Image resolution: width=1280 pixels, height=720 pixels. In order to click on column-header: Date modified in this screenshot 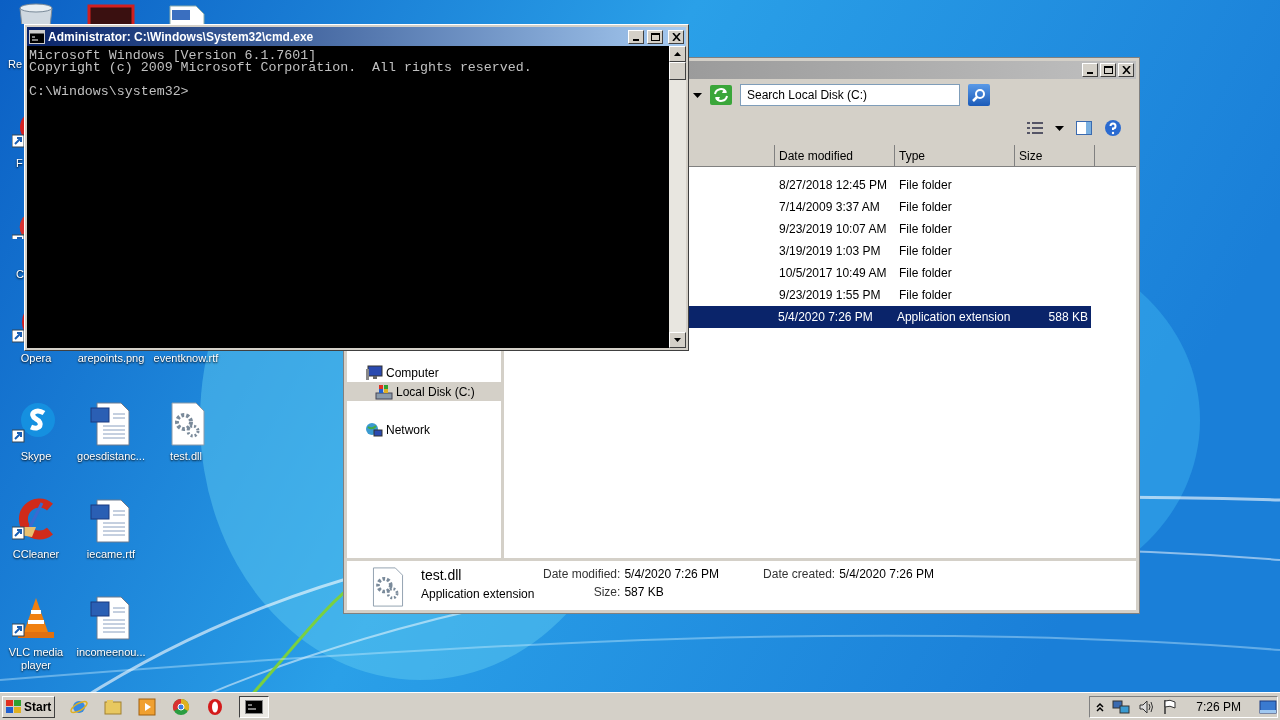, I will do `click(835, 156)`.